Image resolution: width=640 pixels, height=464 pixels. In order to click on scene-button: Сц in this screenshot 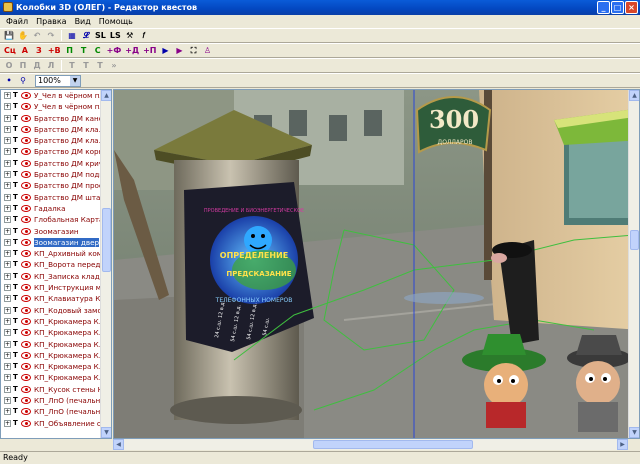, I will do `click(10, 51)`.